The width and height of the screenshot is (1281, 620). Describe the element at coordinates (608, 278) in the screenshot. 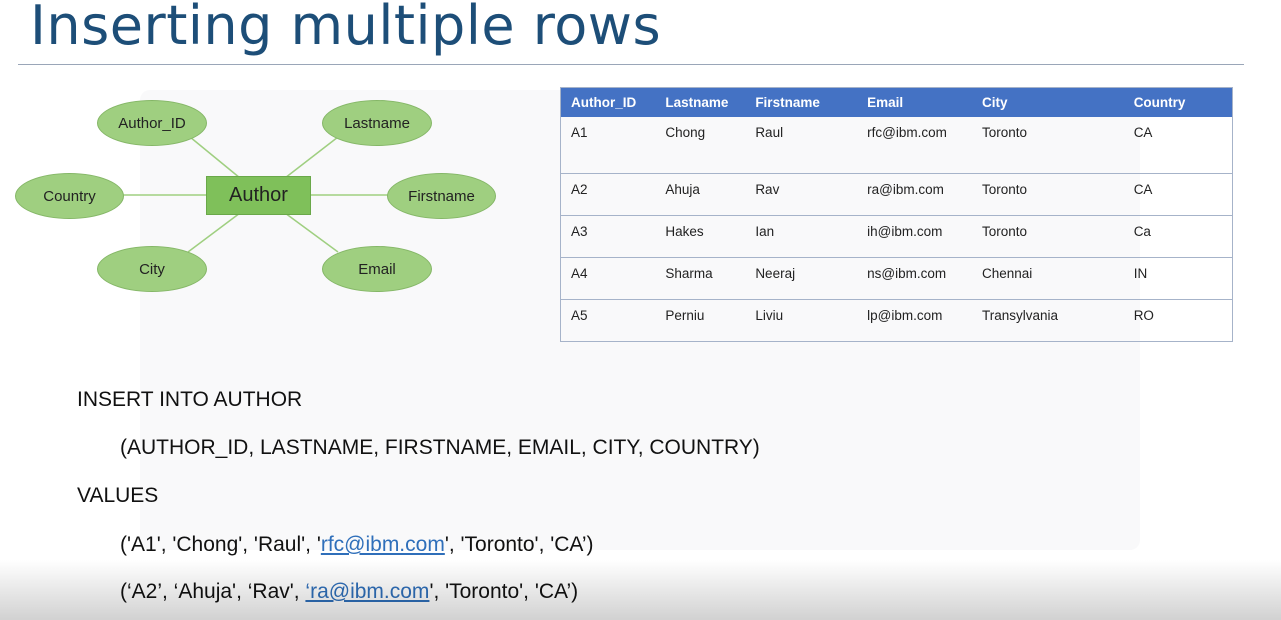

I see `table-cell: A4` at that location.